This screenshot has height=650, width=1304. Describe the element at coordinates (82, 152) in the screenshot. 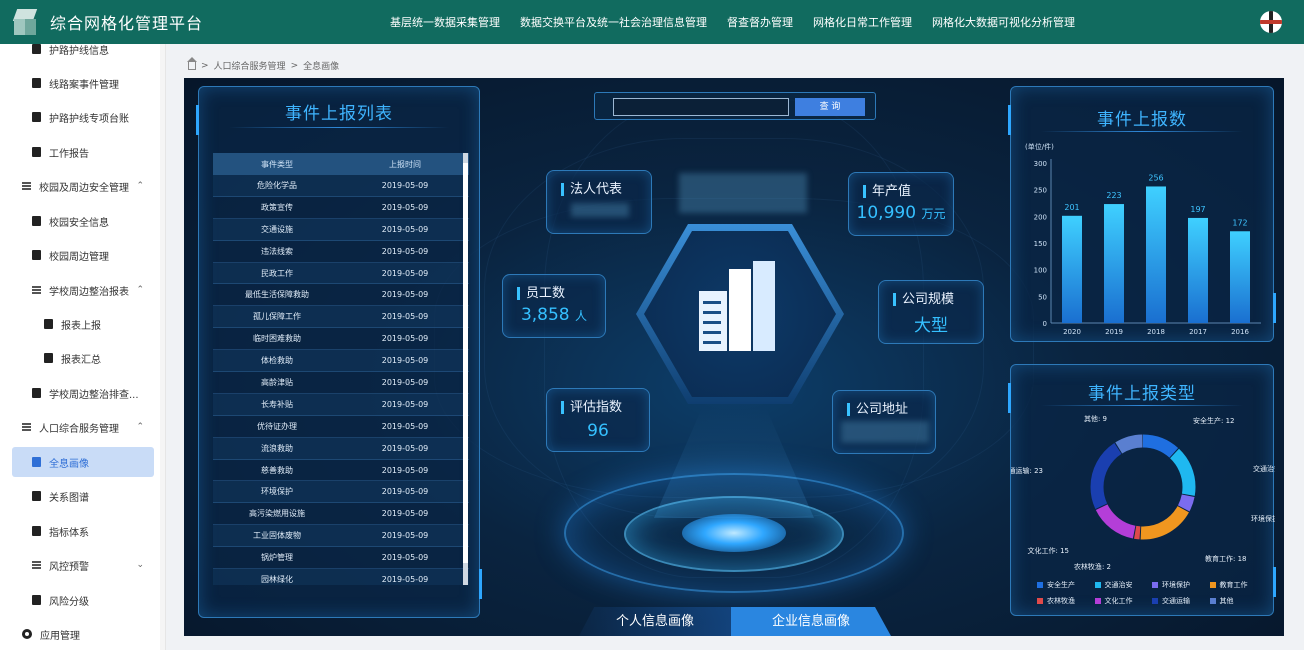

I see `sidebar-item: 工作报告` at that location.